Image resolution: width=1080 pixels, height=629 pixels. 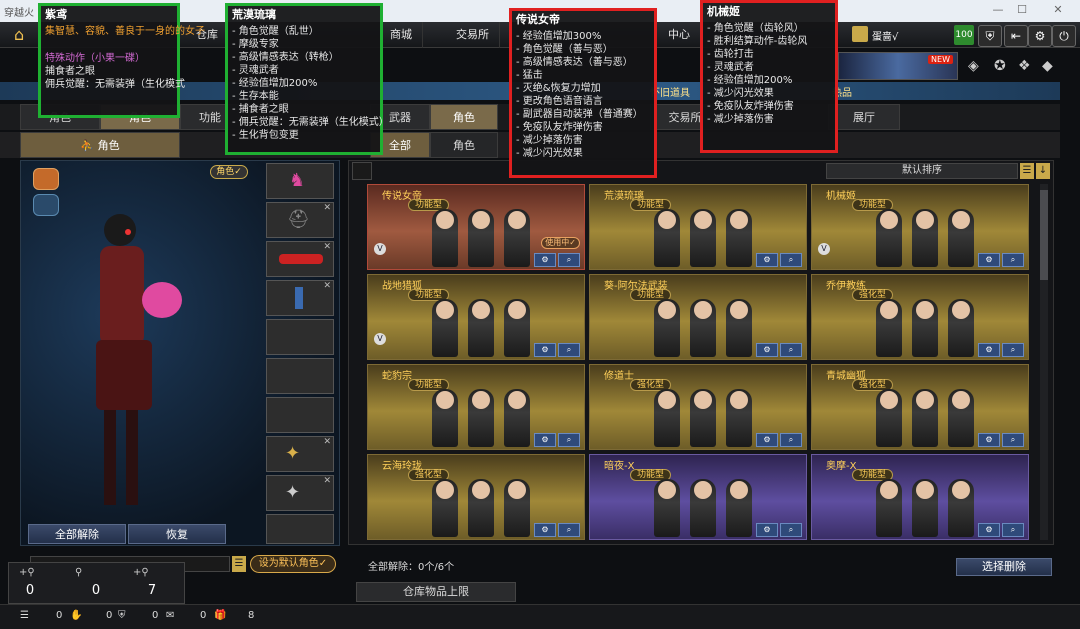 I want to click on character-card: 青城幽狐 强化型 ⌕ ⚙, so click(x=920, y=407).